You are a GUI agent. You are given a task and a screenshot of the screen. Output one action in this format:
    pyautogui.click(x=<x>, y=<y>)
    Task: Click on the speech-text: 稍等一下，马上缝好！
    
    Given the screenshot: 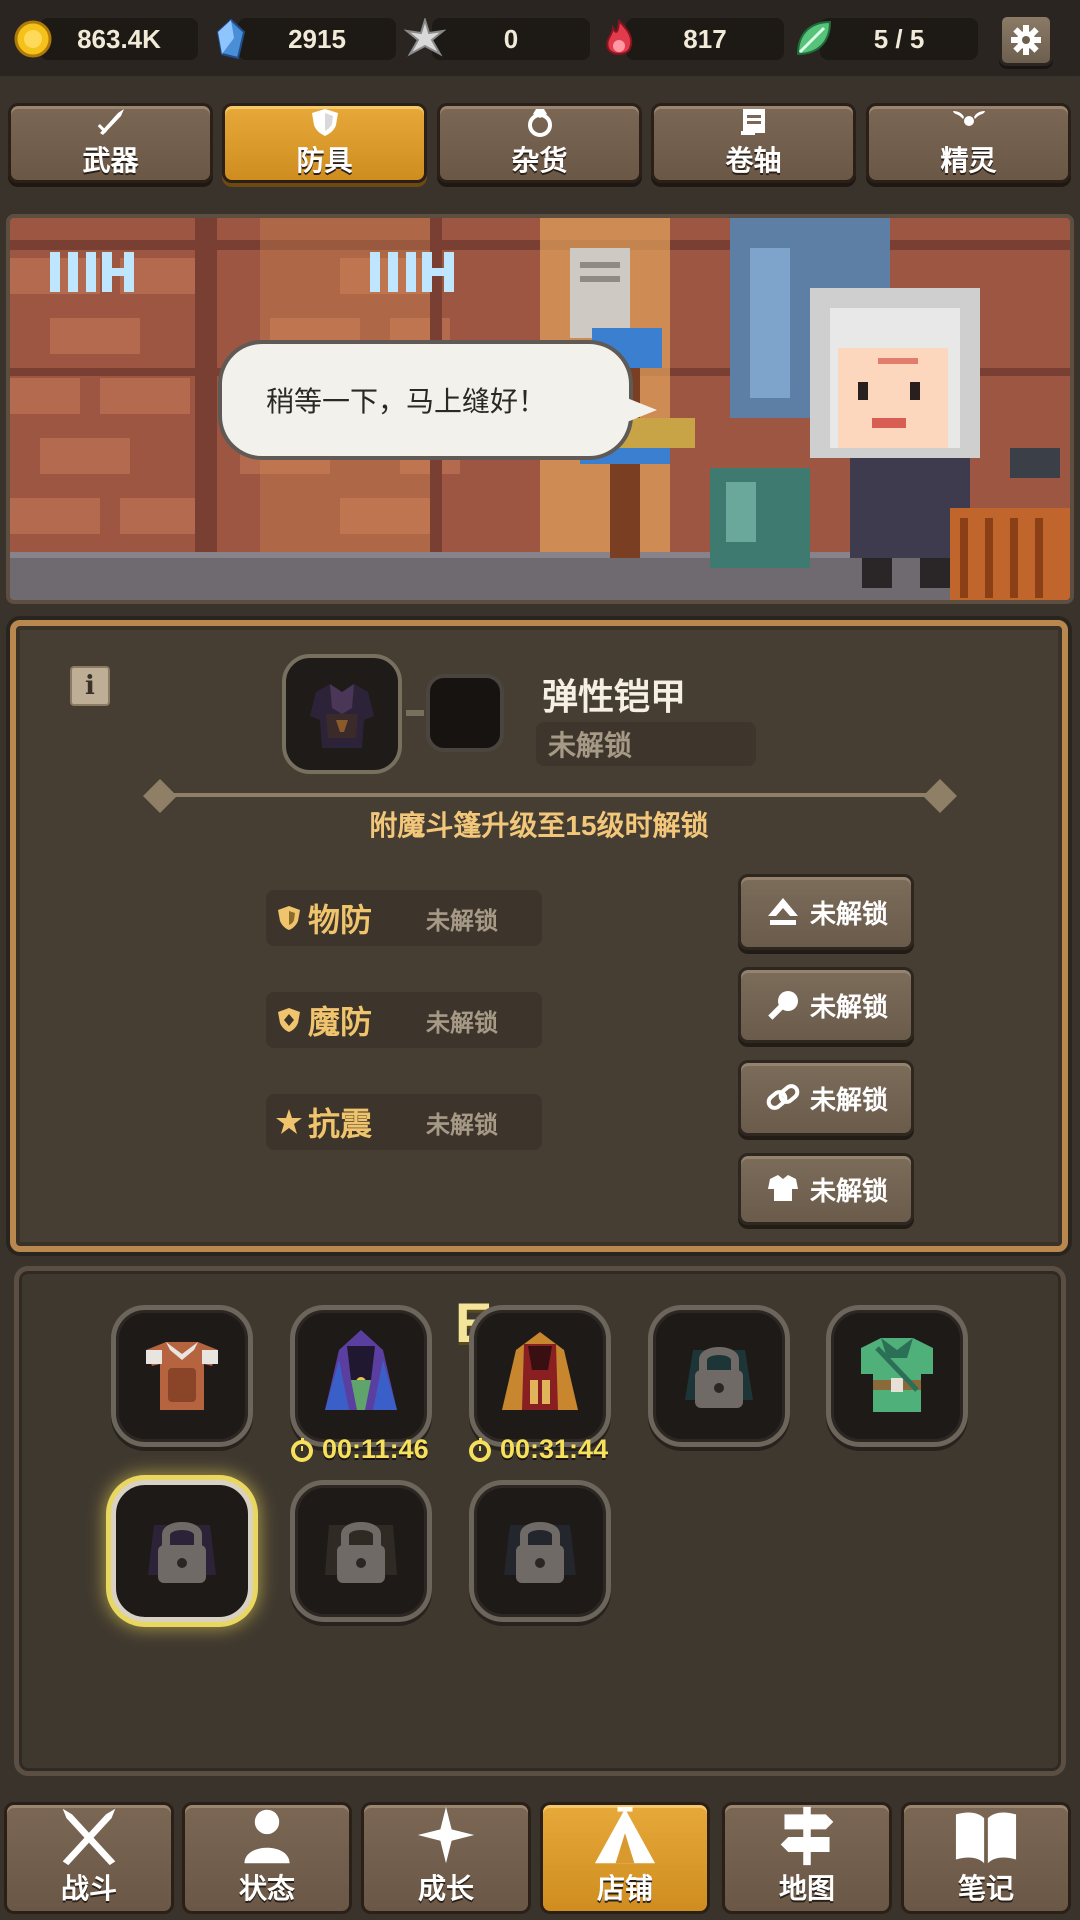 What is the action you would take?
    pyautogui.click(x=406, y=401)
    